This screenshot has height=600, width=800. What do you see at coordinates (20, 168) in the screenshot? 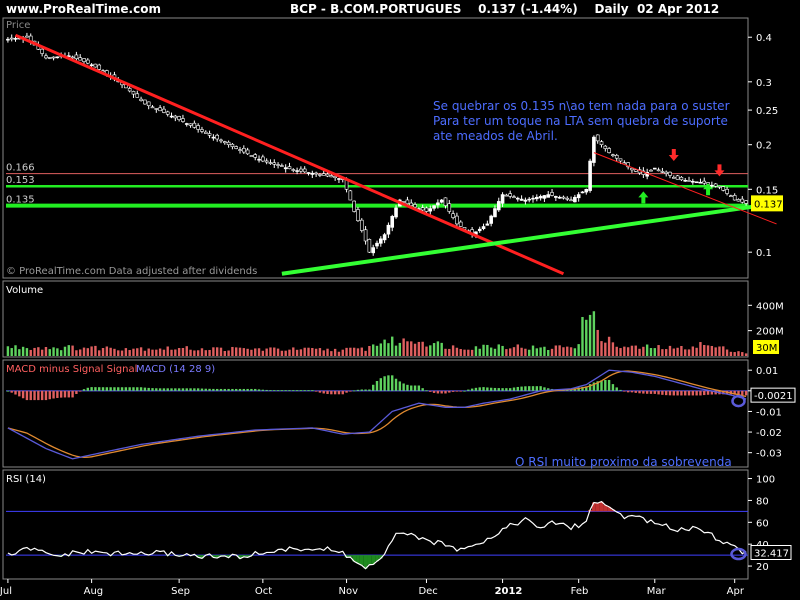
I see `level-label: 0.166` at bounding box center [20, 168].